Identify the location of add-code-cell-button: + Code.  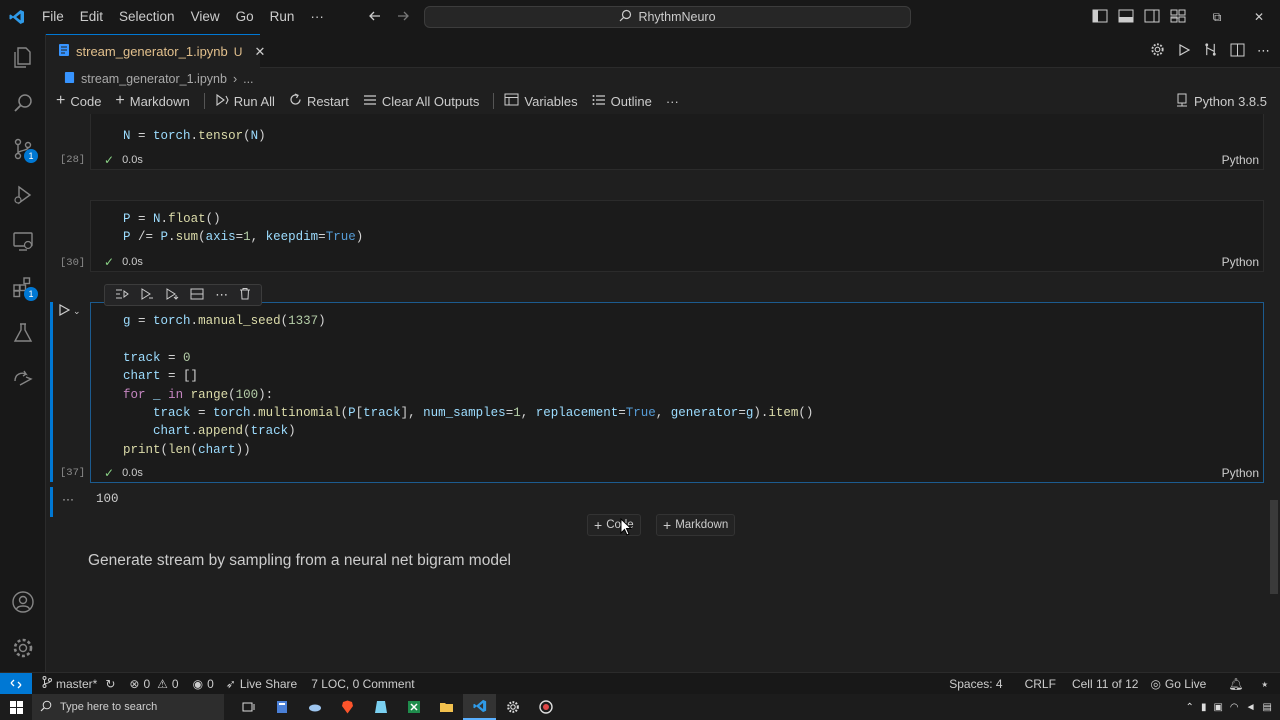
(78, 101).